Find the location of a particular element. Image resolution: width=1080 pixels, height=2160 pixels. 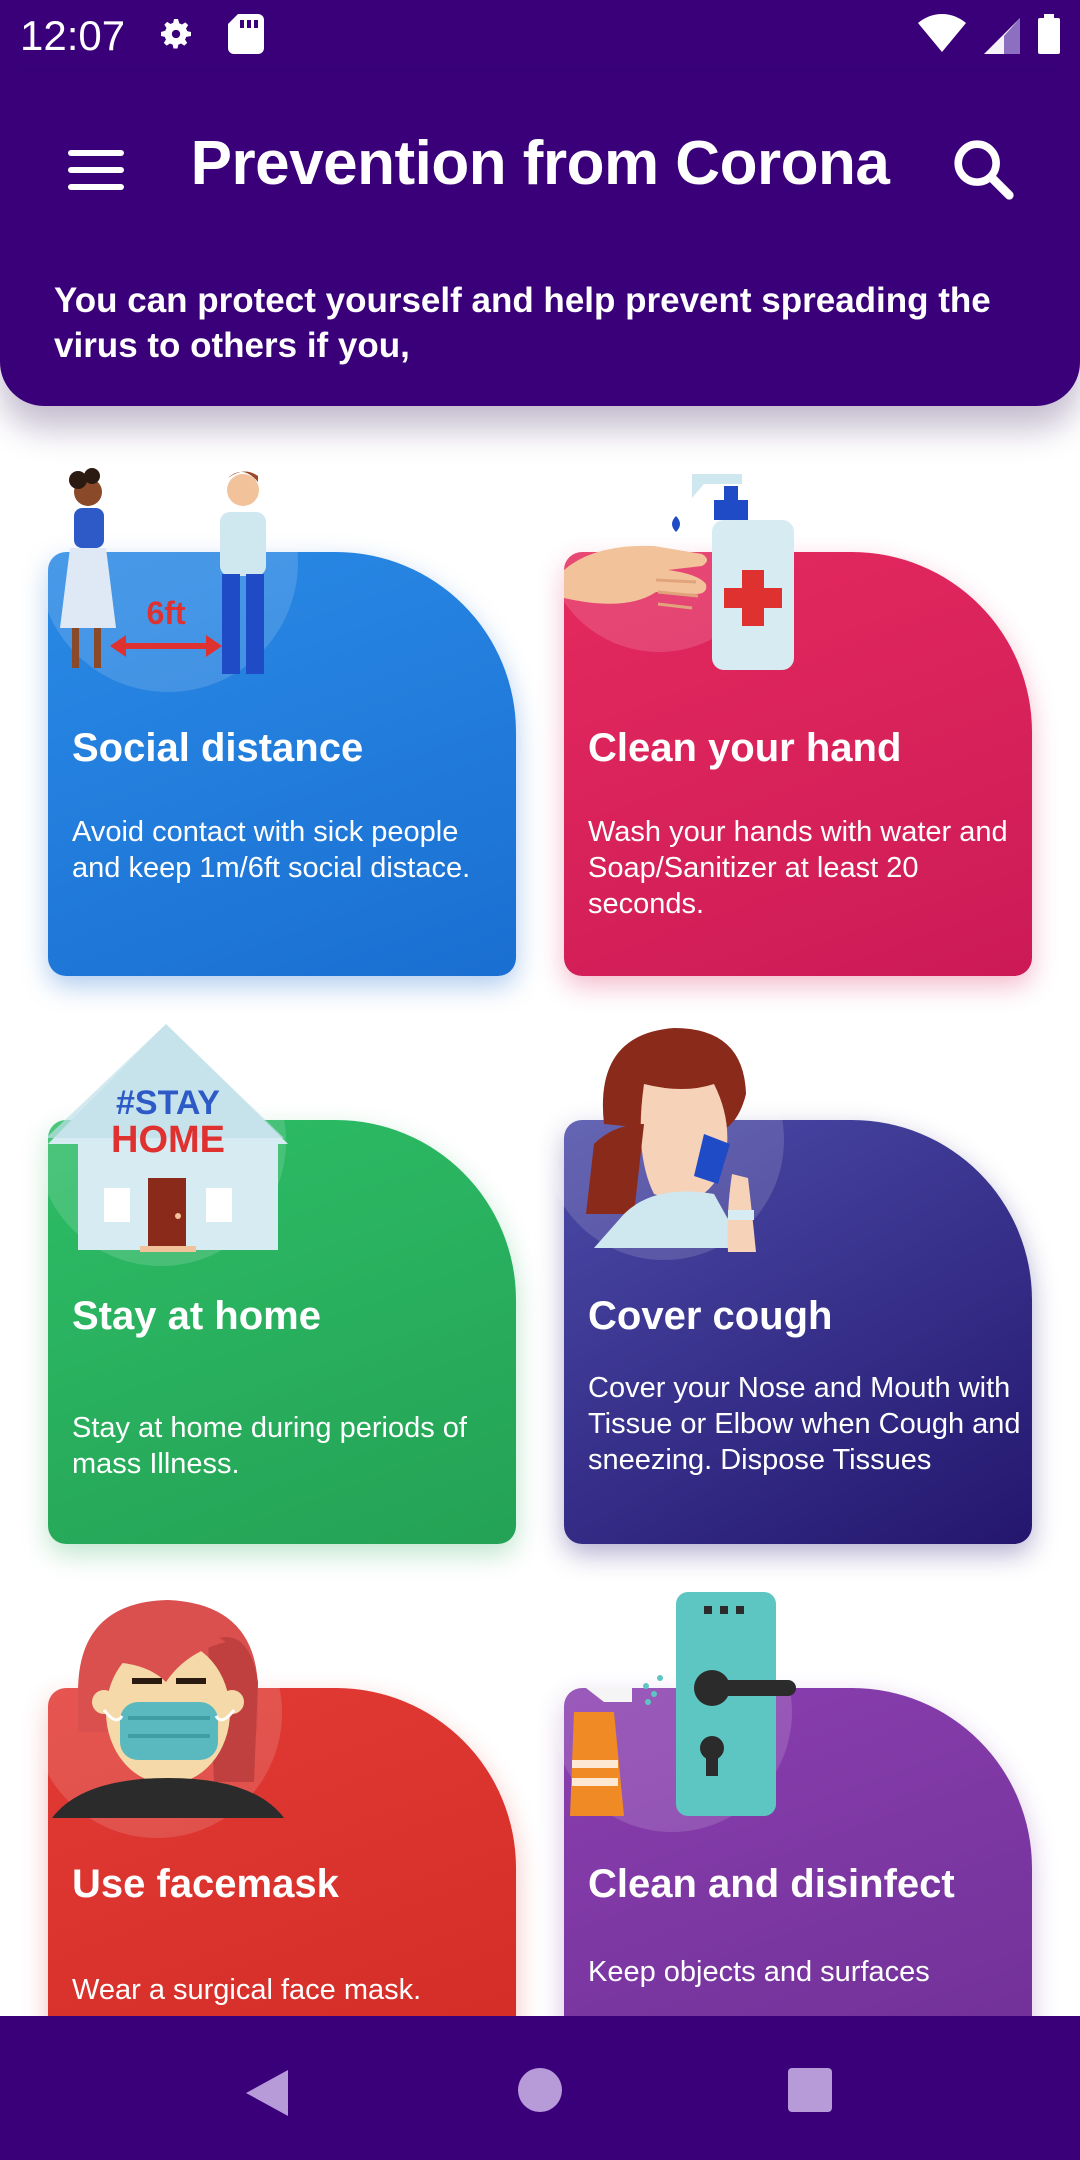

stay-home-illustration: #STAY HOME is located at coordinates (168, 1138).